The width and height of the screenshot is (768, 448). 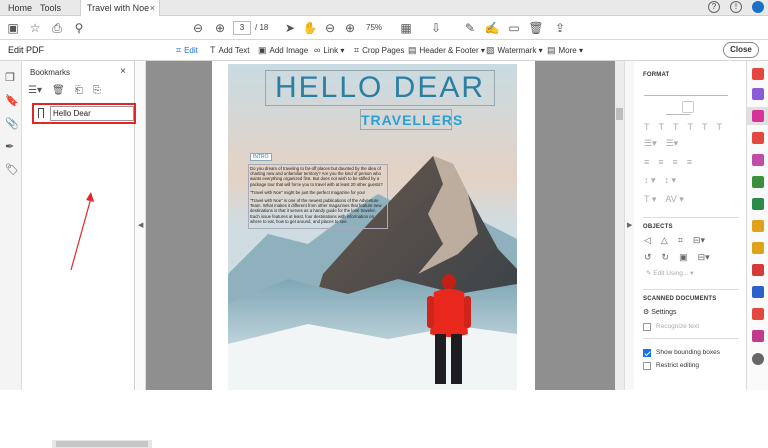 What do you see at coordinates (629, 225) in the screenshot?
I see `collapse-right-panel: ▶` at bounding box center [629, 225].